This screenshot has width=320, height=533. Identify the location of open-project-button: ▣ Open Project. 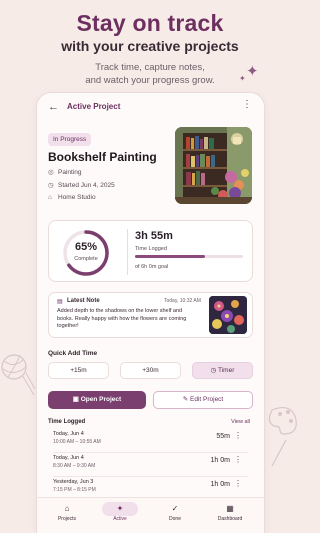
(97, 400).